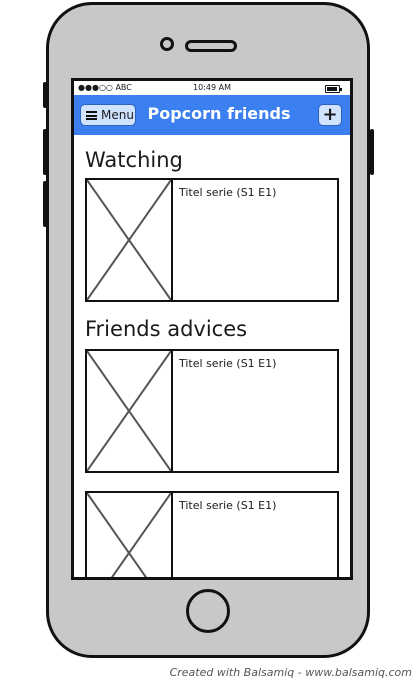 The image size is (414, 682). I want to click on home-button, so click(208, 611).